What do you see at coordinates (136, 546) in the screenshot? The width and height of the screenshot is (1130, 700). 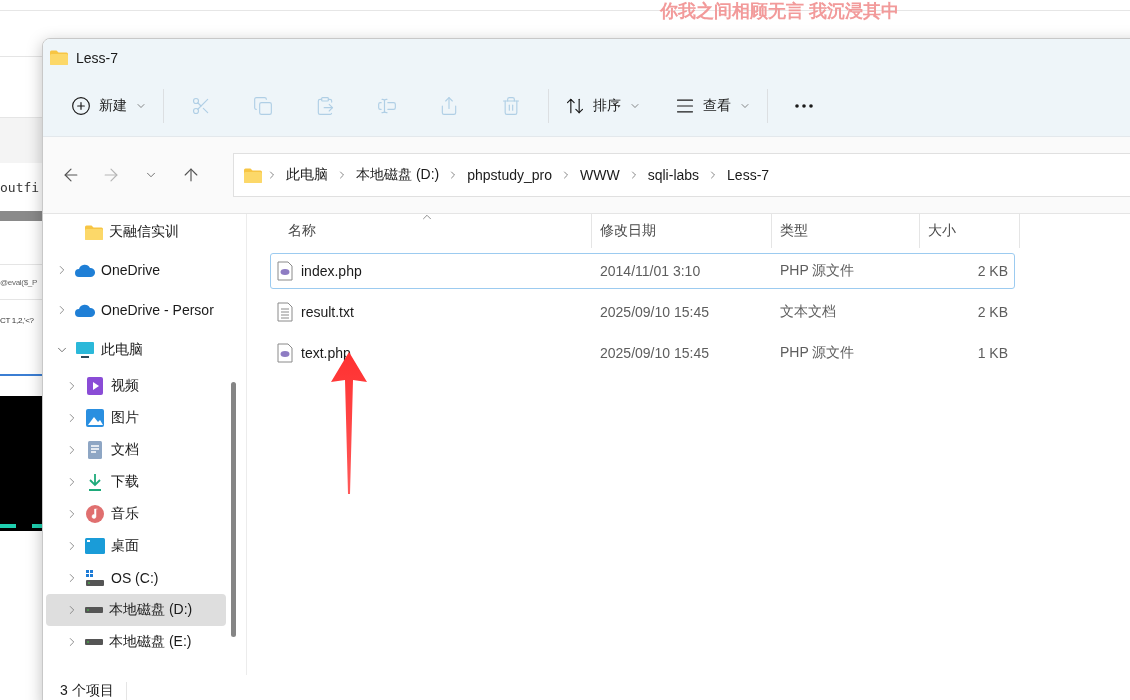 I see `nav-item: 桌面` at bounding box center [136, 546].